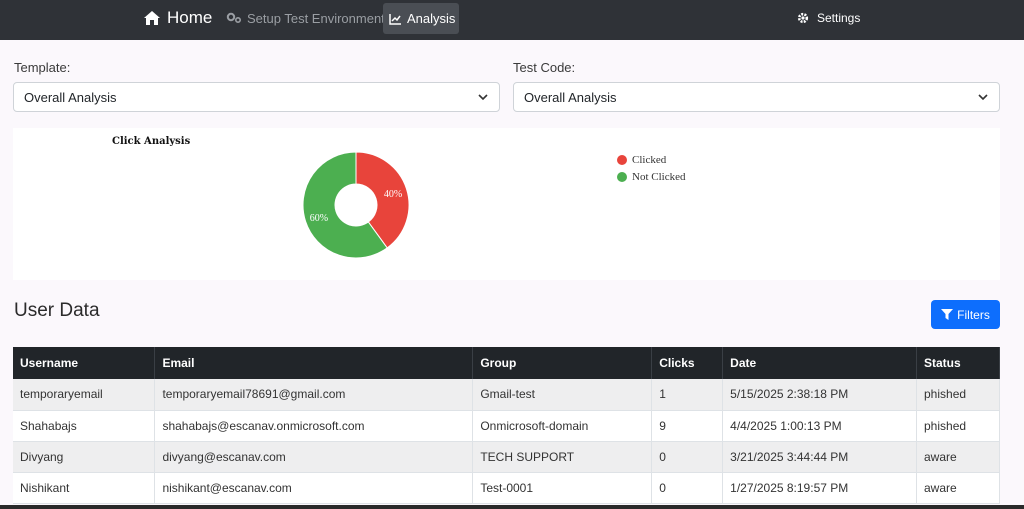 The width and height of the screenshot is (1024, 509). What do you see at coordinates (356, 205) in the screenshot?
I see `donut-chart: 40% 60%` at bounding box center [356, 205].